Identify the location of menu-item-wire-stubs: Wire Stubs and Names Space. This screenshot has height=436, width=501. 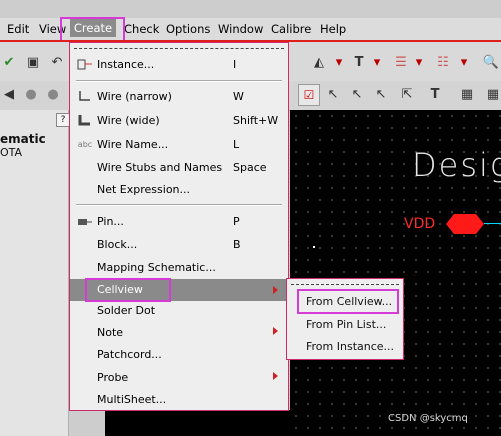
(179, 168).